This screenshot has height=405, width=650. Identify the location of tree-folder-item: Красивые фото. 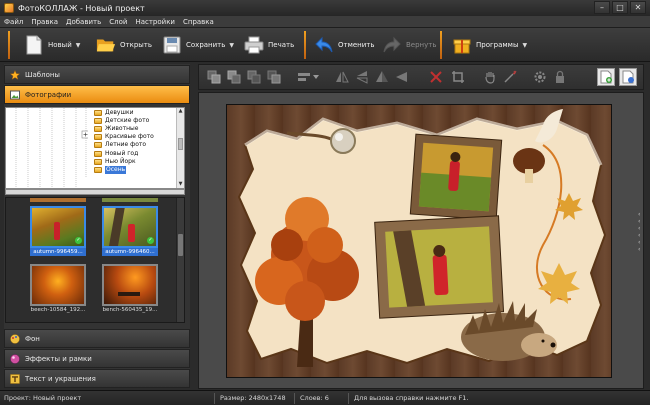
(124, 137).